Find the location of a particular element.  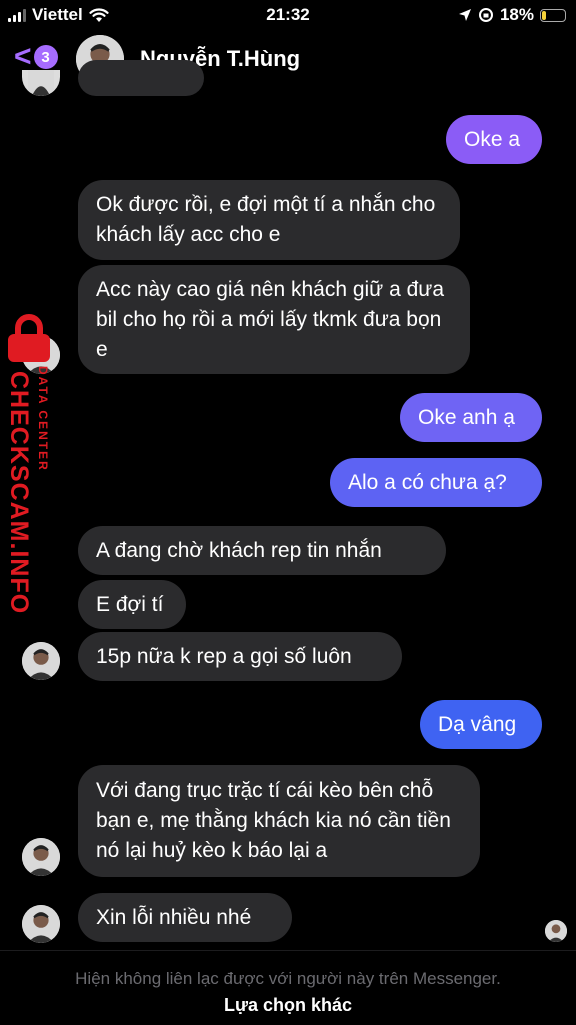

message-bubble-incoming: Xin lỗi nhiều nhé is located at coordinates (185, 917).